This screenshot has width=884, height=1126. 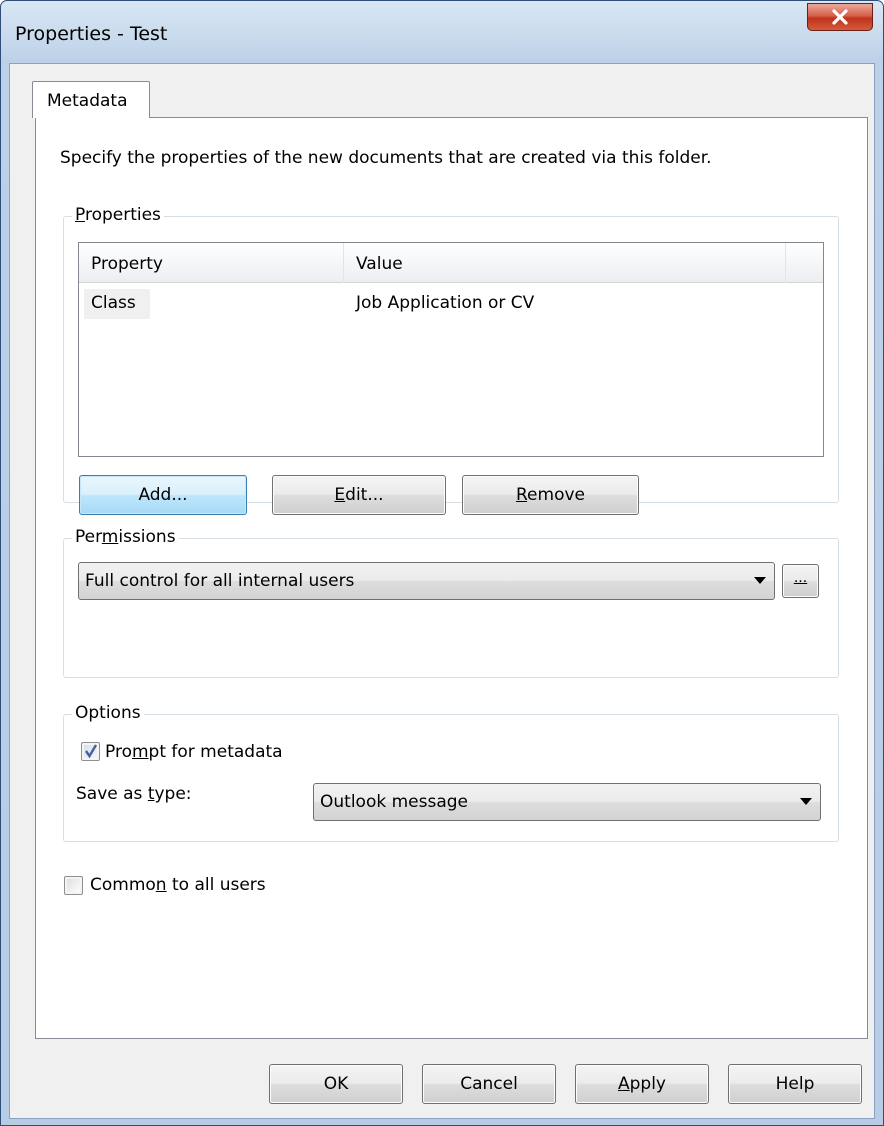 I want to click on tab-metadata-label: Metadata, so click(x=87, y=101).